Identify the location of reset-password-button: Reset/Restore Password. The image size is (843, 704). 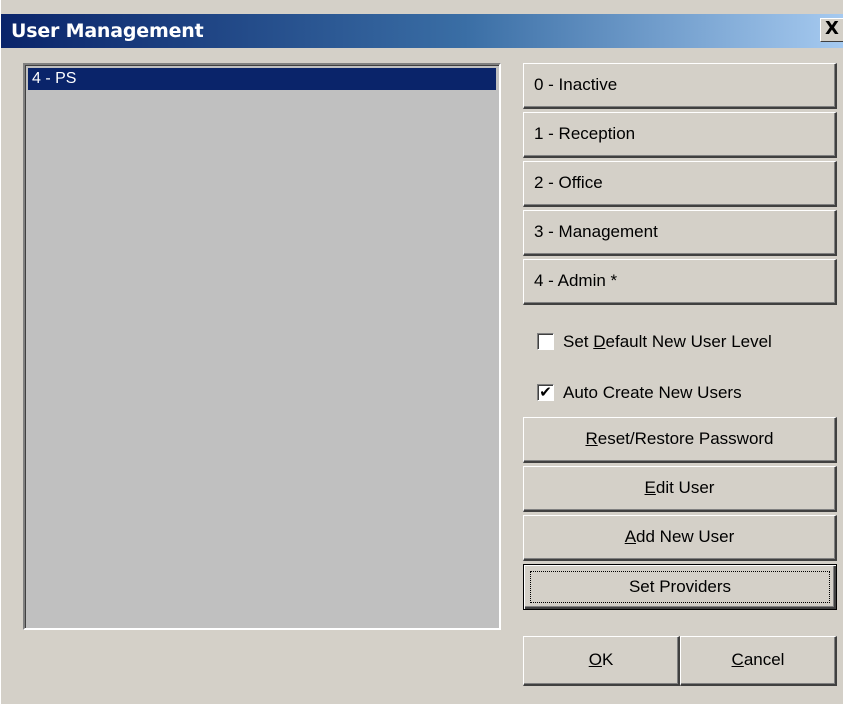
(680, 440).